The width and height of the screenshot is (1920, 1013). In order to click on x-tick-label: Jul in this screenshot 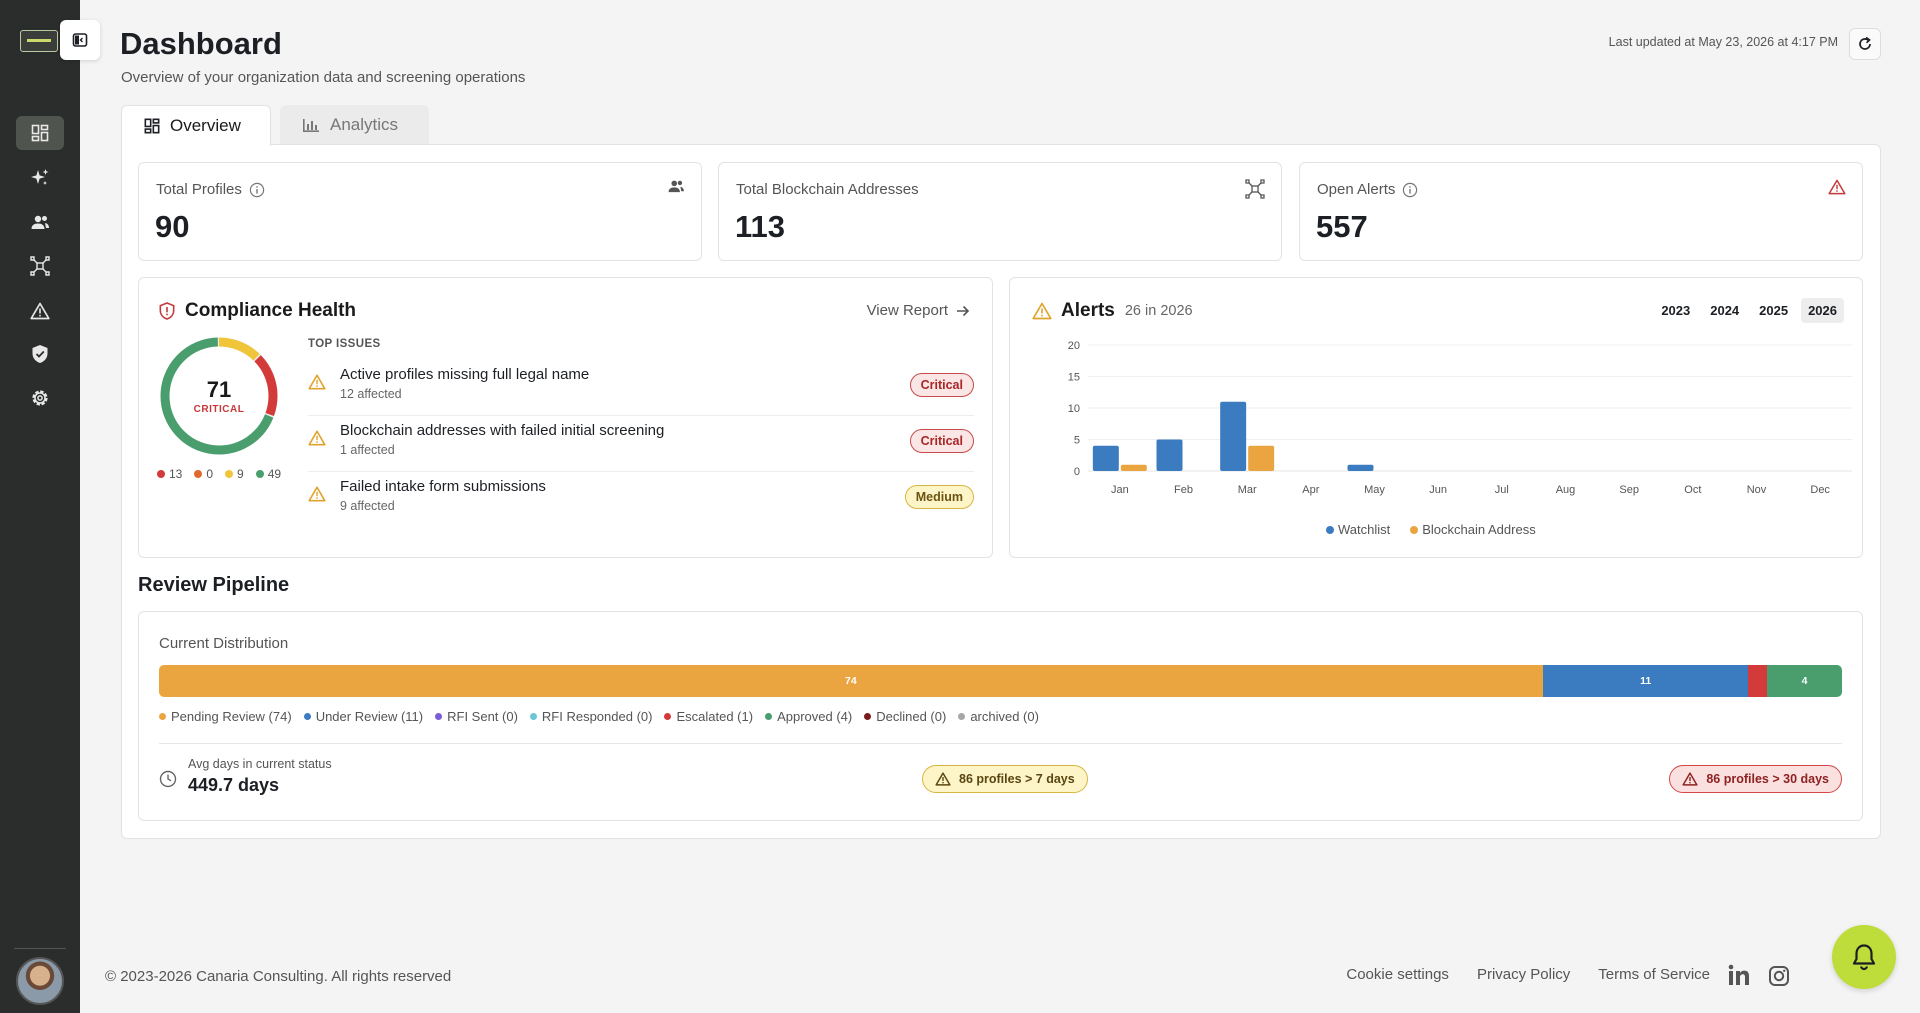, I will do `click(1502, 490)`.